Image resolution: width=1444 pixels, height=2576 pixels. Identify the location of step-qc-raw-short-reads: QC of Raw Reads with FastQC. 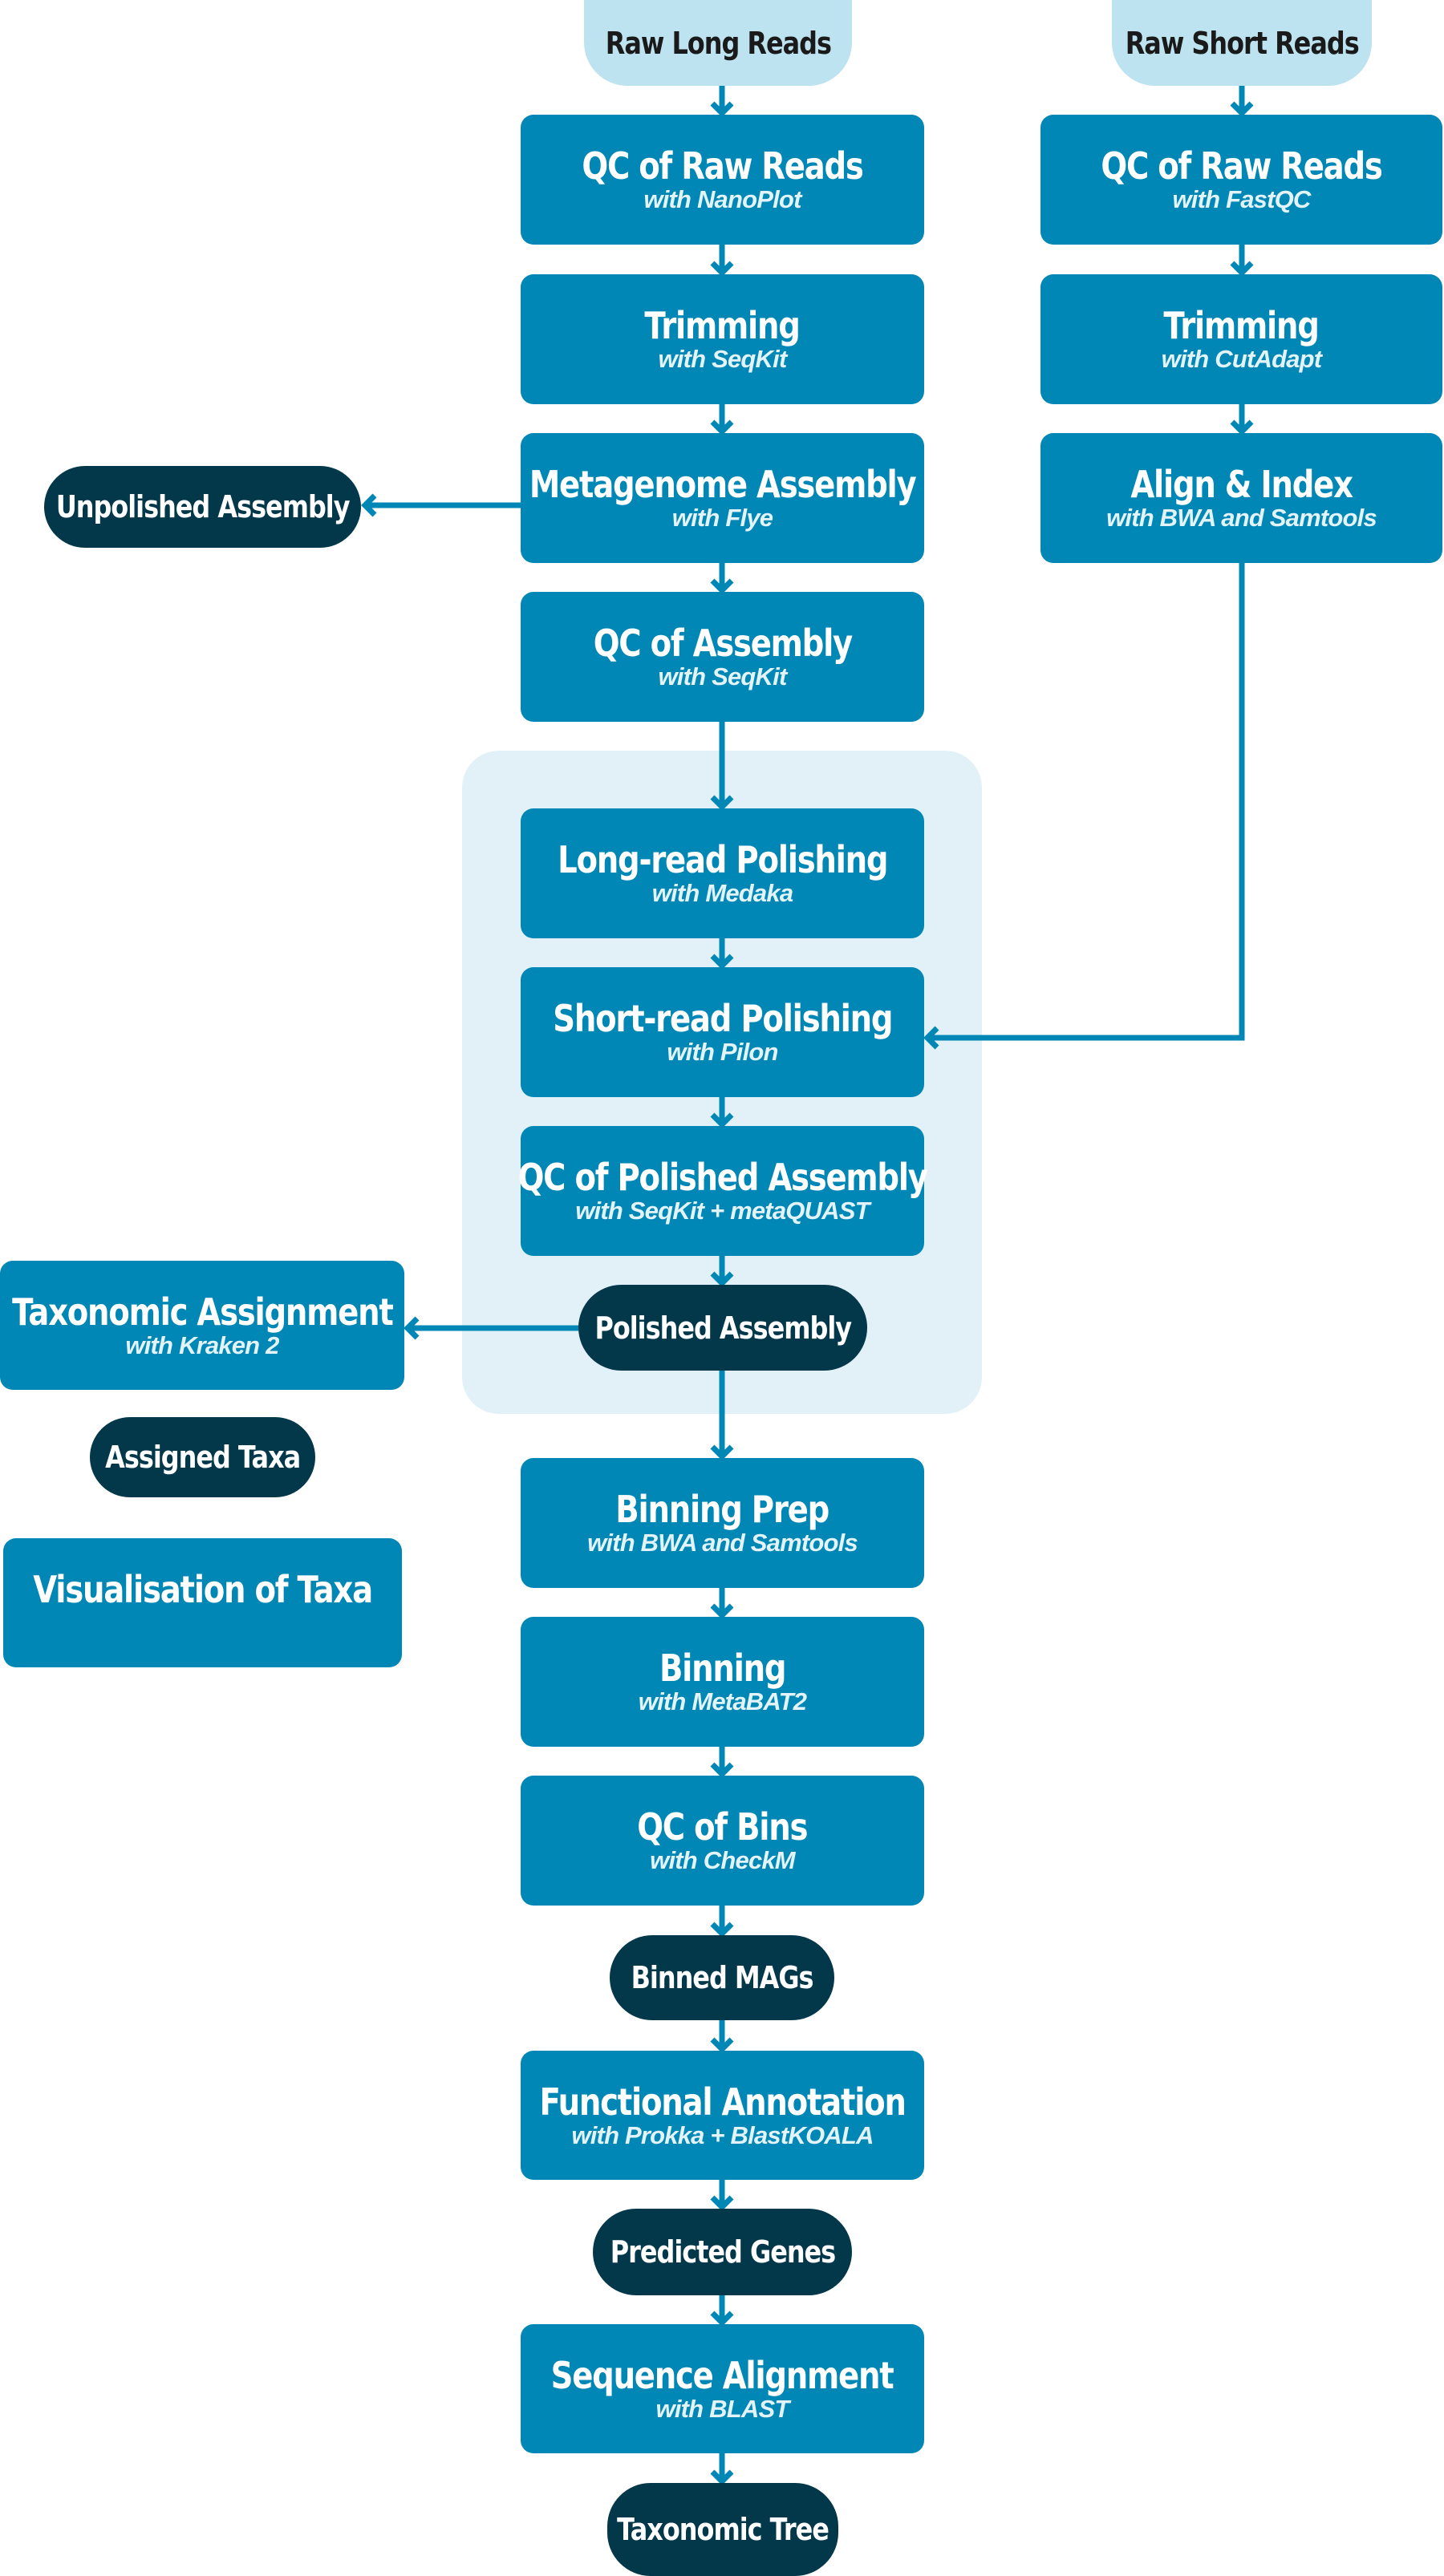
(1241, 180).